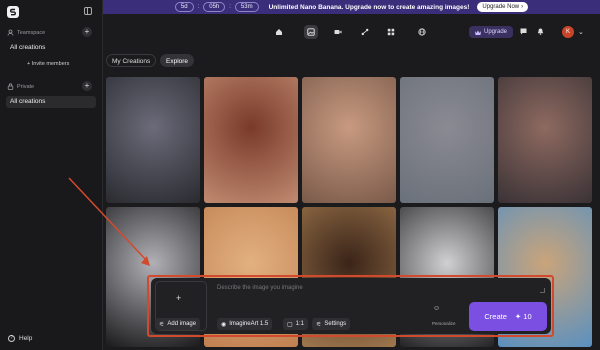 Image resolution: width=600 pixels, height=350 pixels. I want to click on apps-tool, so click(391, 32).